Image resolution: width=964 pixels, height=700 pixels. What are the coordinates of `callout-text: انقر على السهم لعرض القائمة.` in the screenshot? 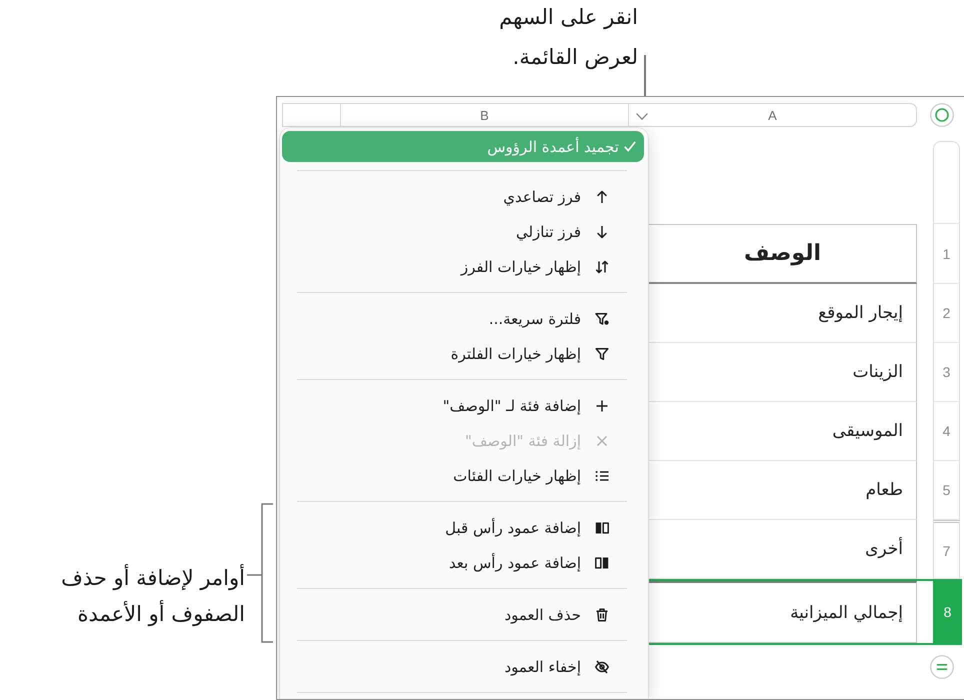 It's located at (568, 38).